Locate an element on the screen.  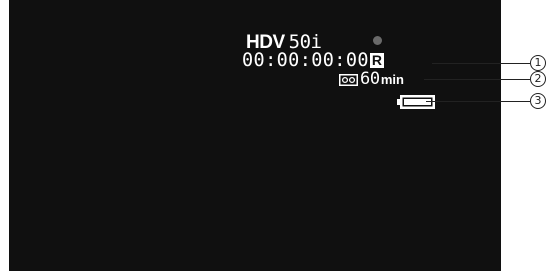
cassette-icon is located at coordinates (348, 79).